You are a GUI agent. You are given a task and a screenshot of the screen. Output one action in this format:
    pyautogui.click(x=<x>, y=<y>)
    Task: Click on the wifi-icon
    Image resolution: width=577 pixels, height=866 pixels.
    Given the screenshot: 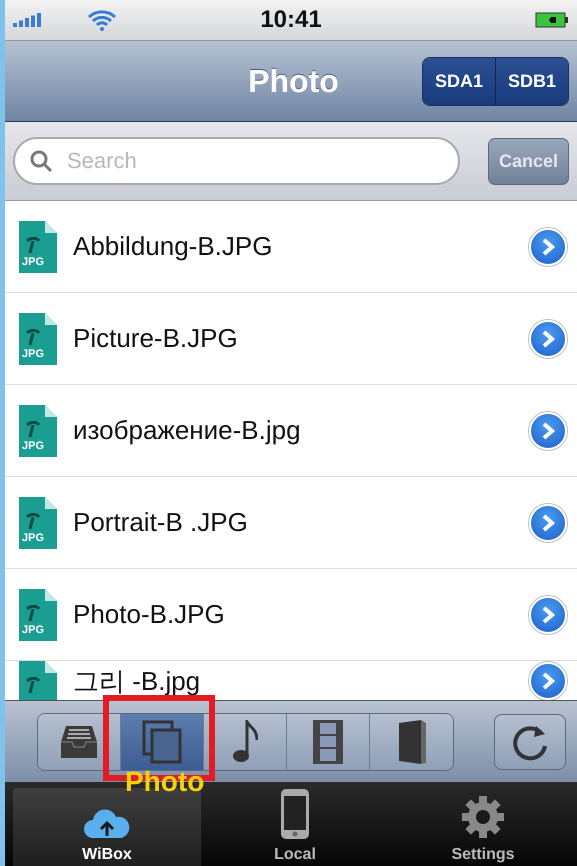 What is the action you would take?
    pyautogui.click(x=102, y=20)
    